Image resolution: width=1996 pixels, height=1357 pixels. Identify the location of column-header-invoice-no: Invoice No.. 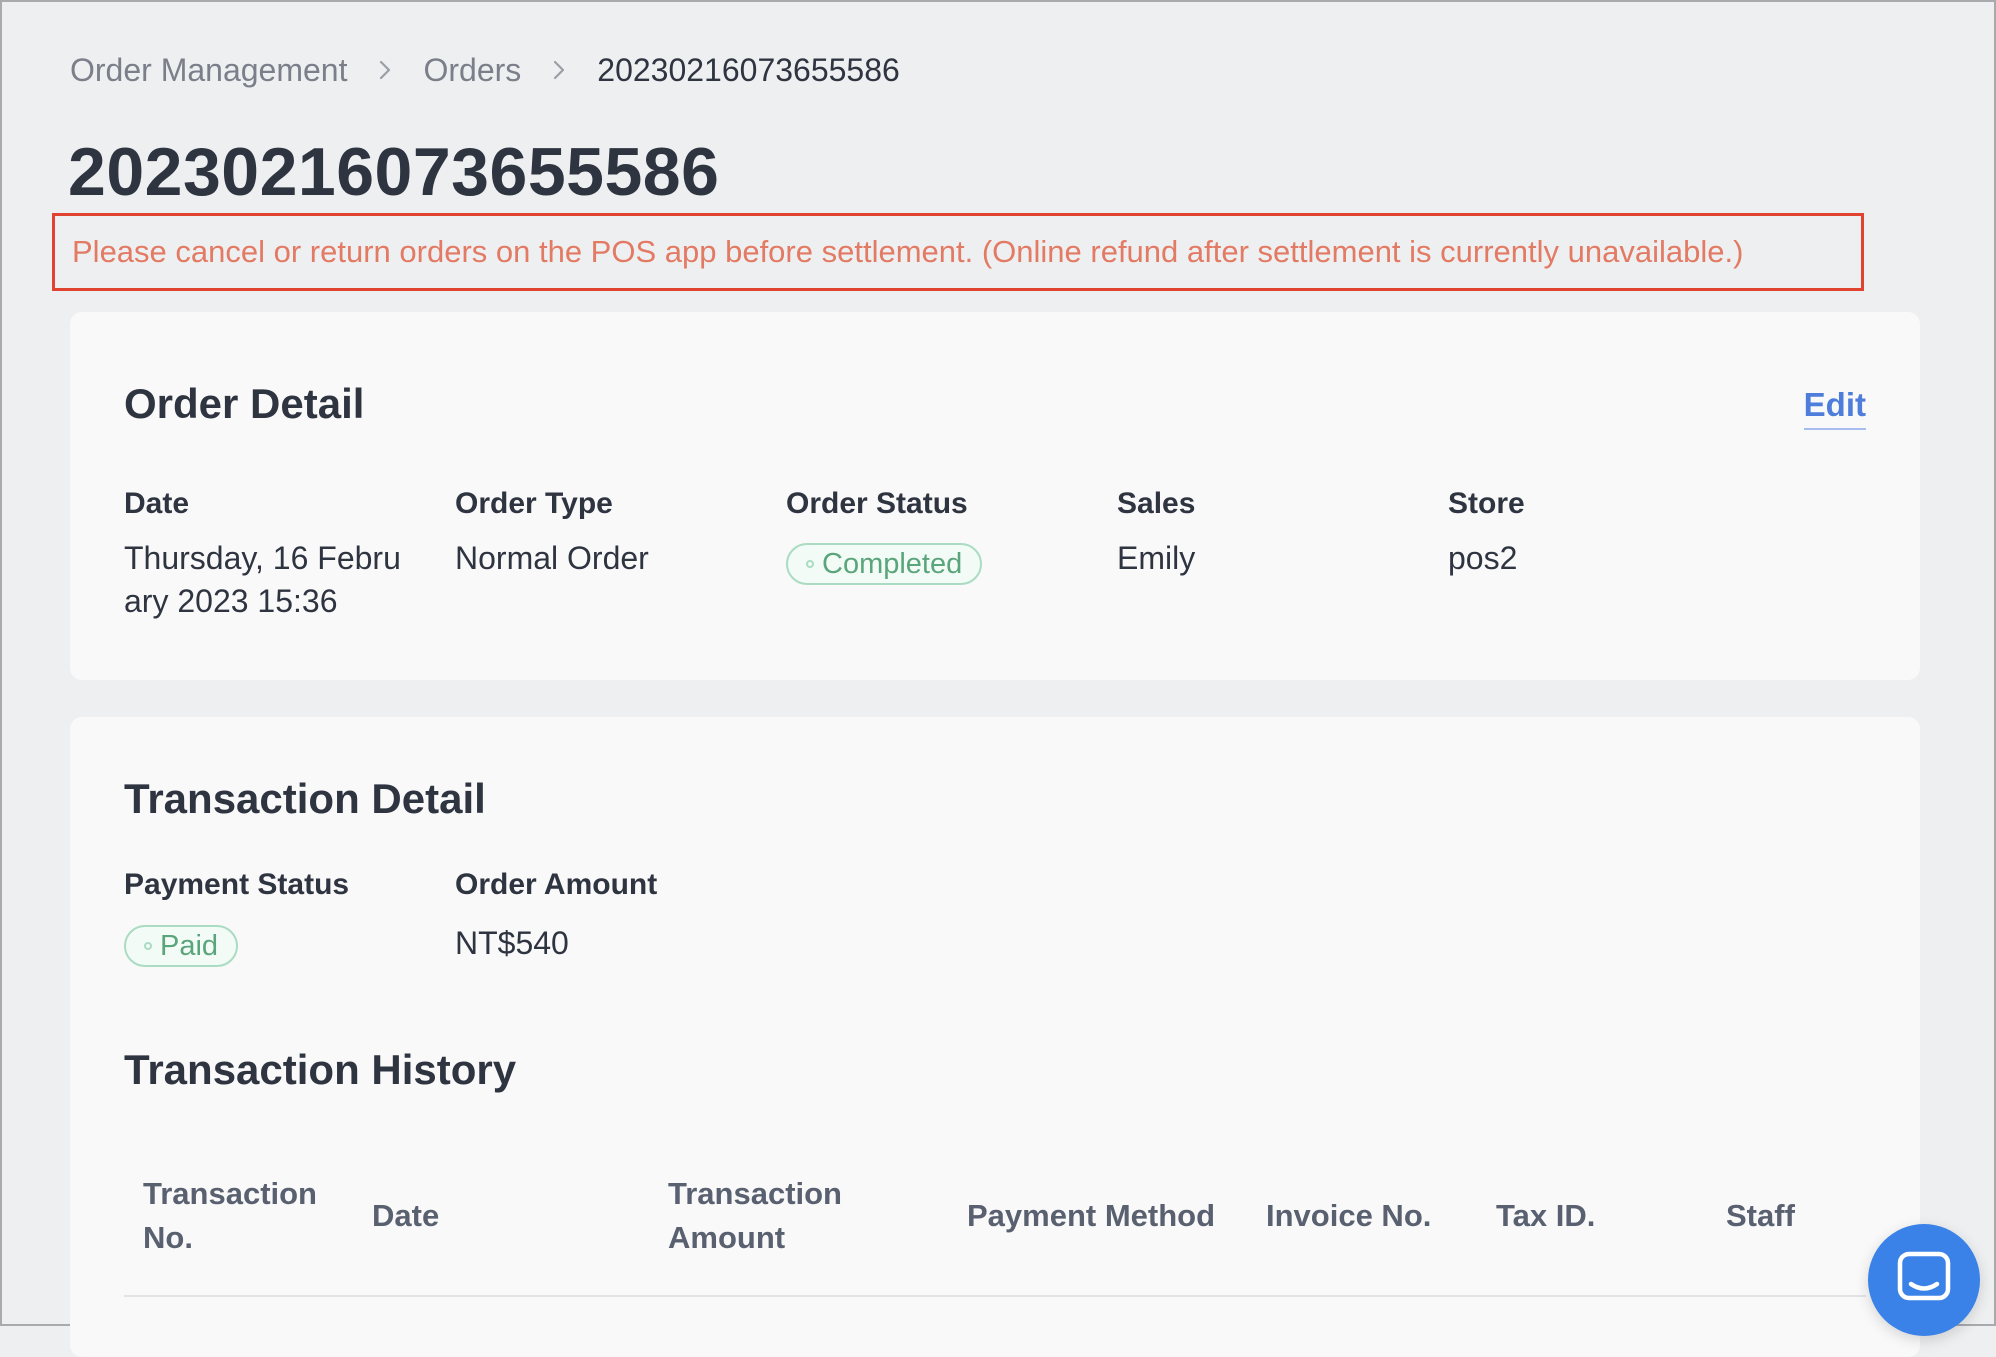
(1376, 1216).